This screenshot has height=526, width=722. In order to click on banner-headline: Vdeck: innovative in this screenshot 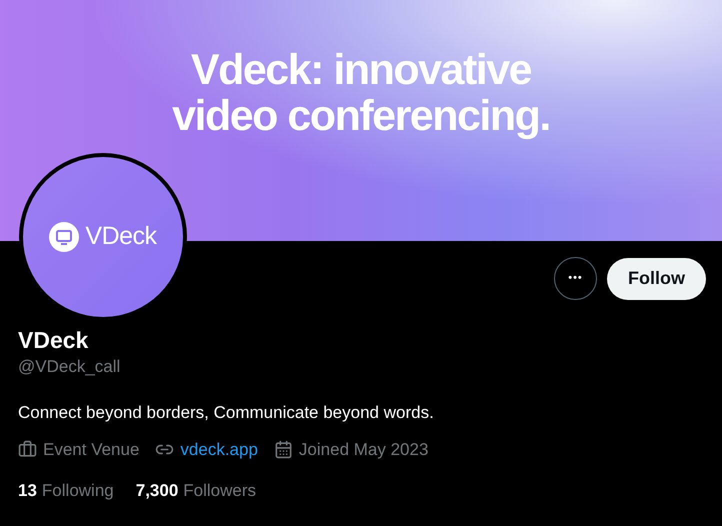, I will do `click(361, 69)`.